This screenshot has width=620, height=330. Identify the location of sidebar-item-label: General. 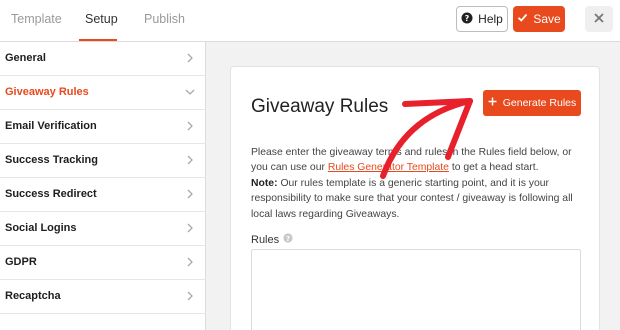
(25, 58).